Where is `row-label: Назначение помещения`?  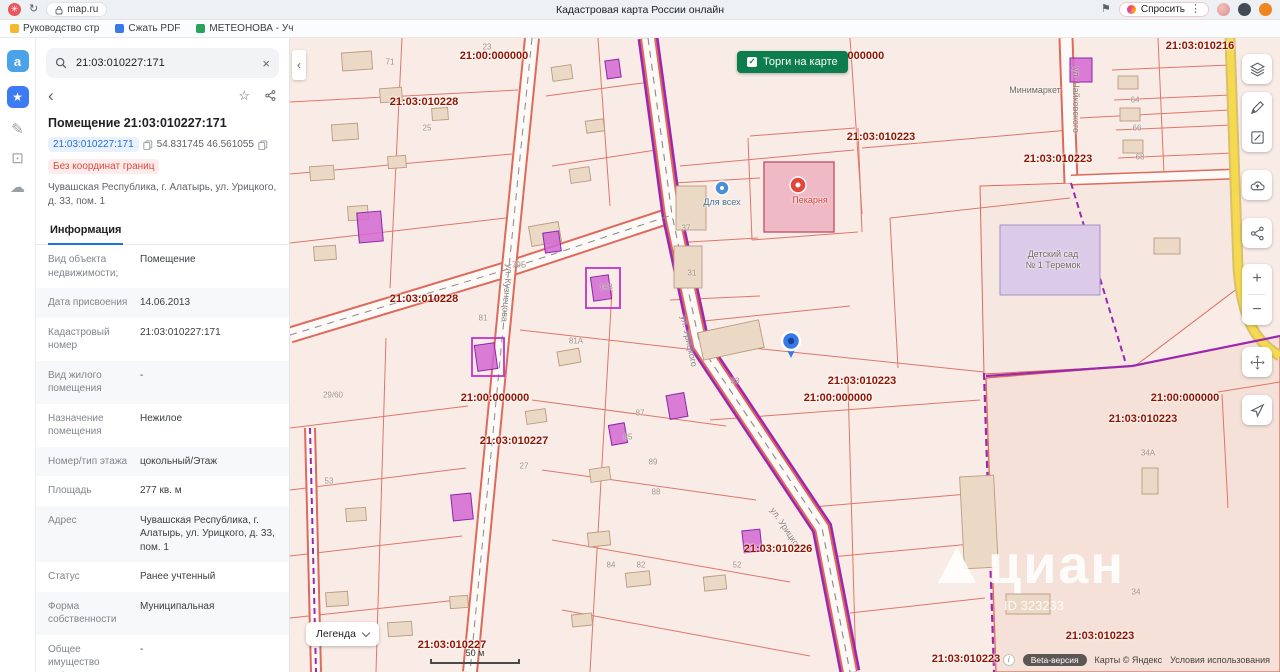 row-label: Назначение помещения is located at coordinates (76, 425).